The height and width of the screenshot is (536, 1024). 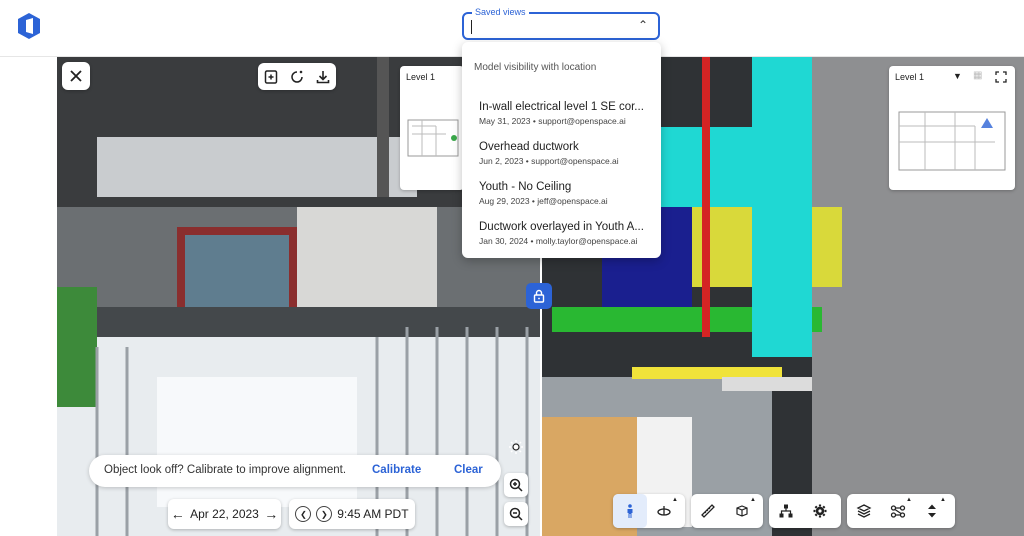 I want to click on add-note-icon, so click(x=271, y=77).